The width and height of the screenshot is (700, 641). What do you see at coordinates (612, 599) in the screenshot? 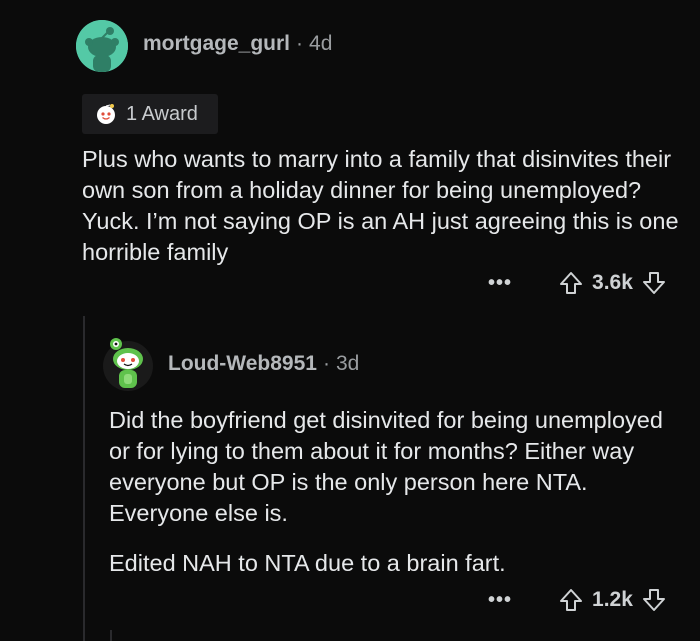
I see `vote-count: 1.2k` at bounding box center [612, 599].